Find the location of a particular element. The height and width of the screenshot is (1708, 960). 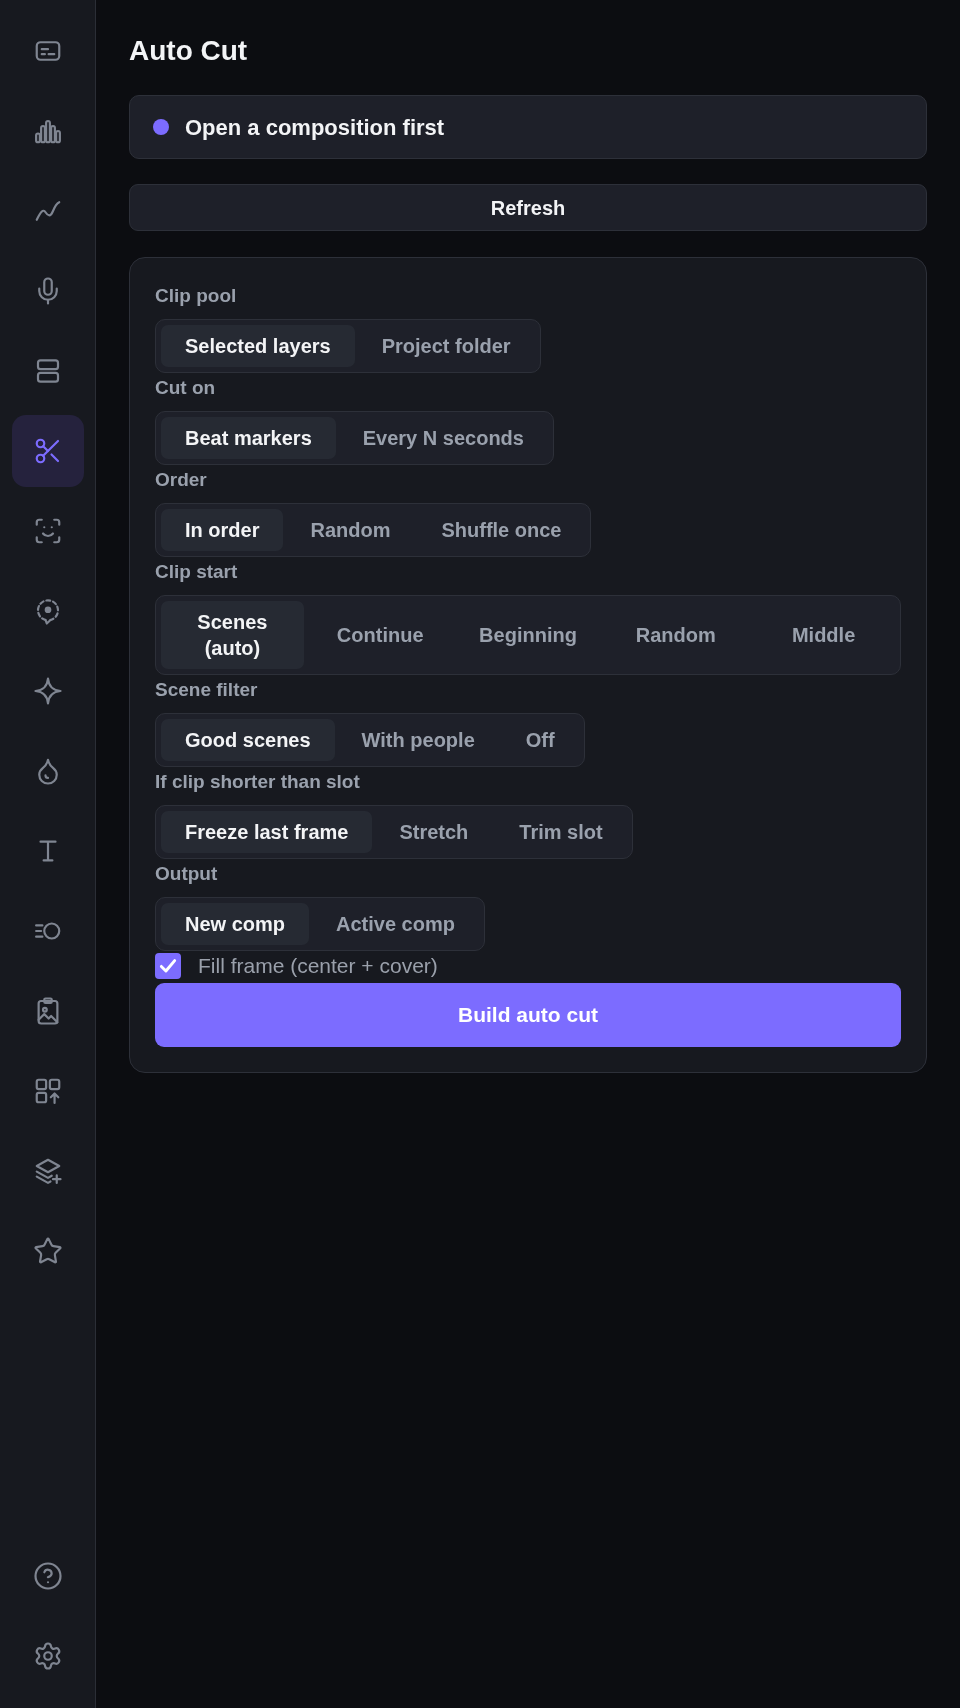

star-icon is located at coordinates (47, 1251).